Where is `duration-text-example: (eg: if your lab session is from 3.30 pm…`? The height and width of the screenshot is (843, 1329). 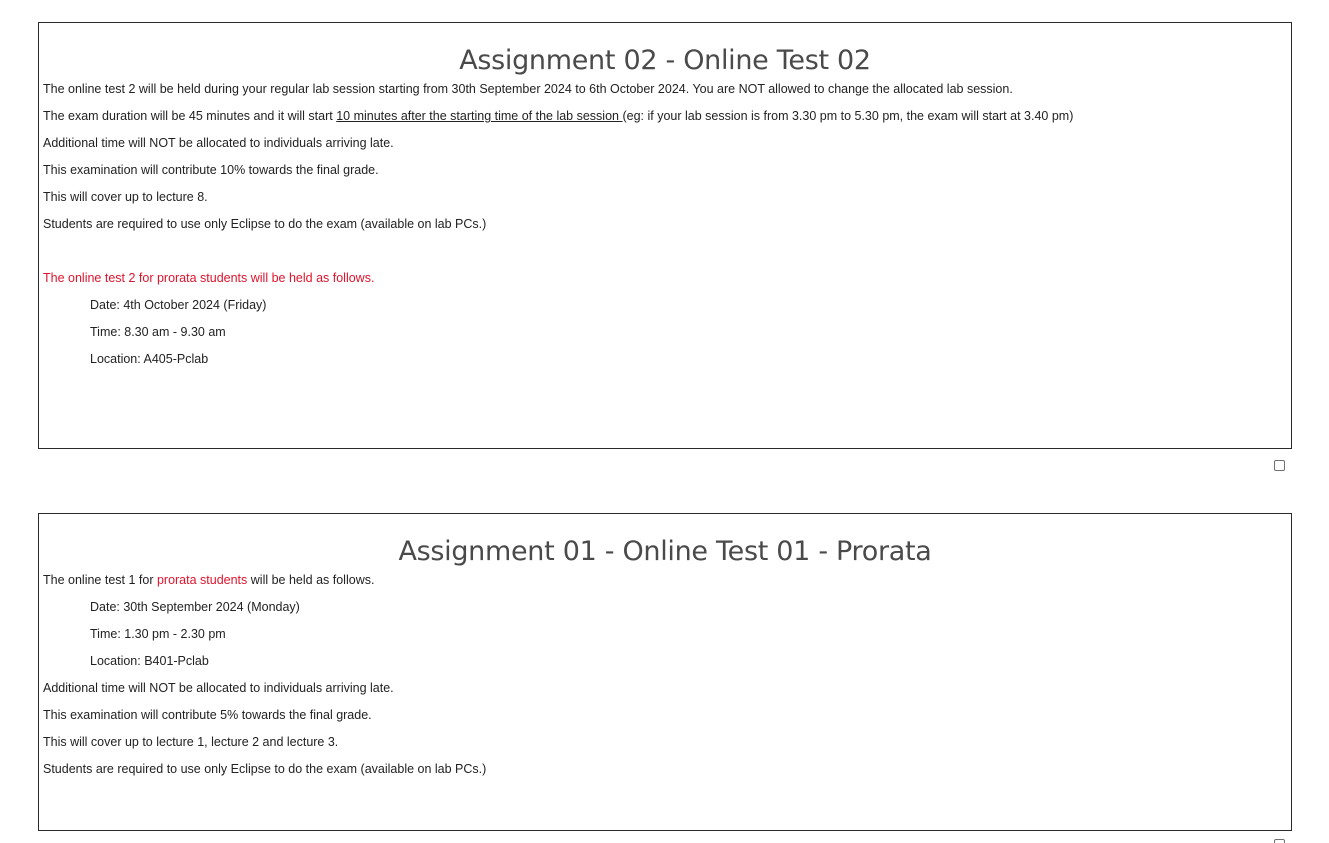
duration-text-example: (eg: if your lab session is from 3.30 pm… is located at coordinates (848, 116).